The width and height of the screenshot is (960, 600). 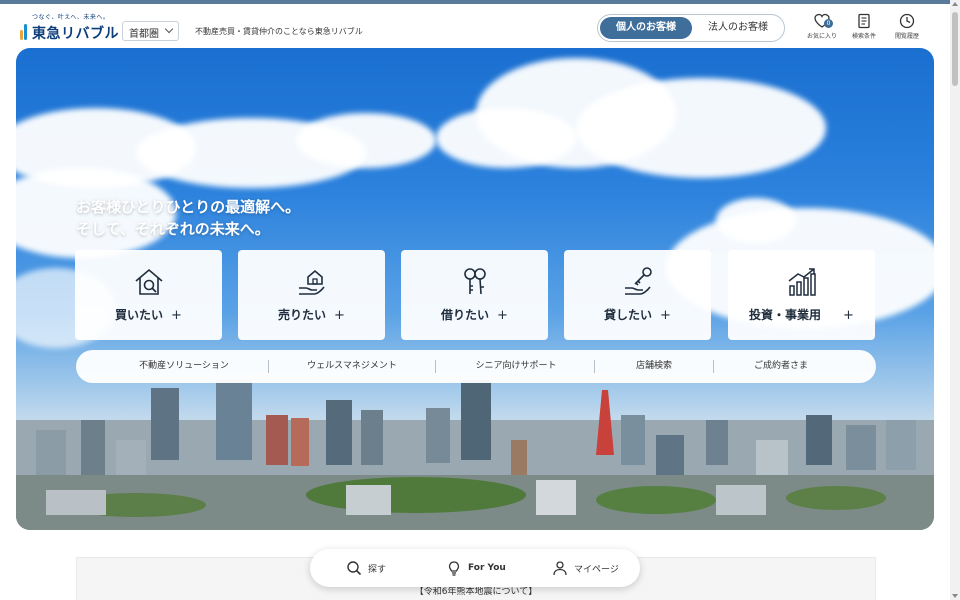 I want to click on scroll-up-icon, so click(x=955, y=4).